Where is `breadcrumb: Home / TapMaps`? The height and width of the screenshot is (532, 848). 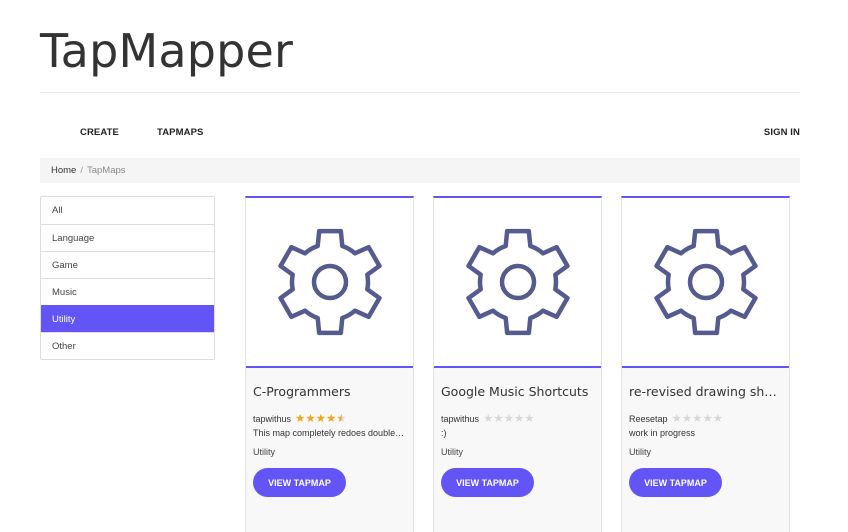
breadcrumb: Home / TapMaps is located at coordinates (420, 170).